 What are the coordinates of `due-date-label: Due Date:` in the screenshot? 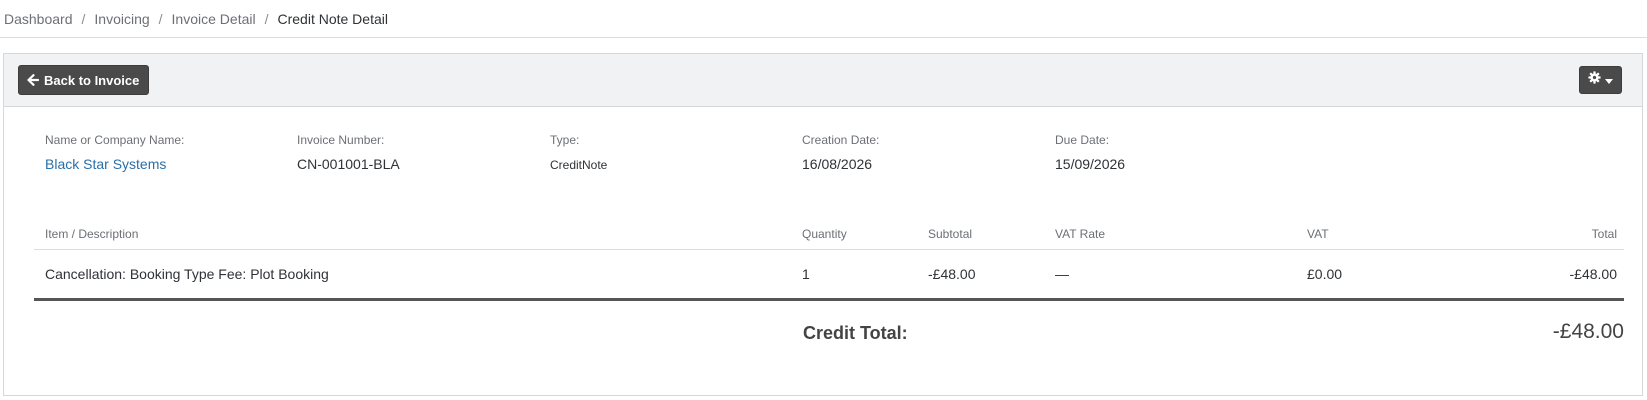 It's located at (1082, 140).